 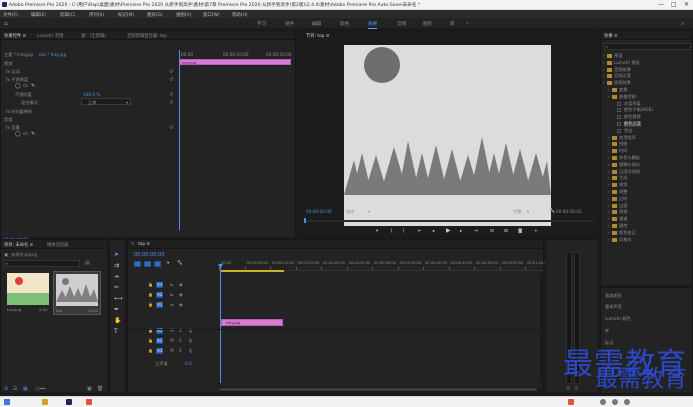 What do you see at coordinates (126, 15) in the screenshot?
I see `menu-marker: 标记(M)` at bounding box center [126, 15].